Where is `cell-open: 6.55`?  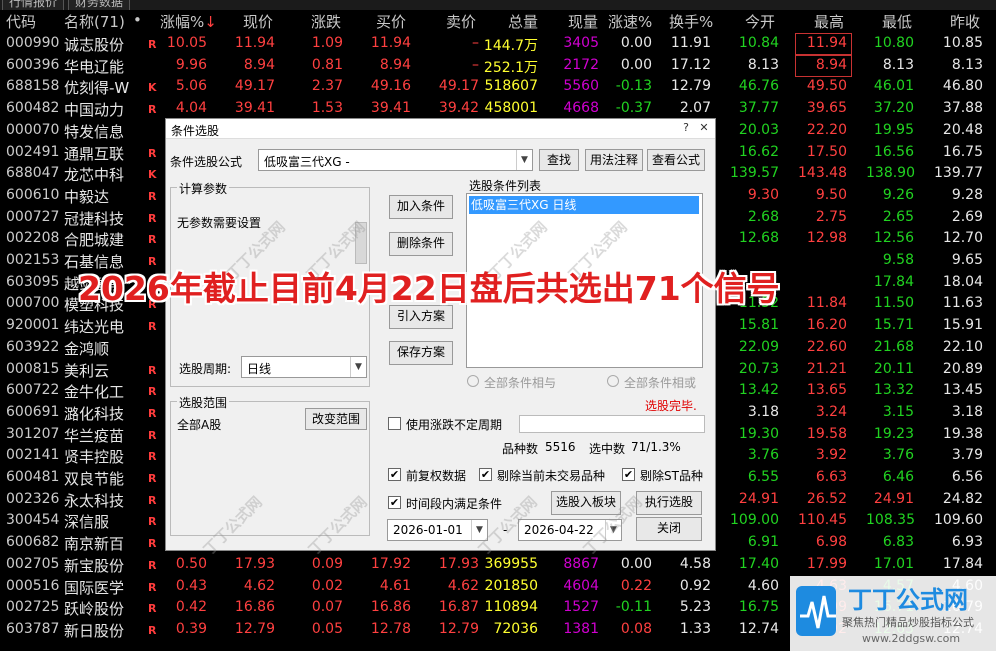 cell-open: 6.55 is located at coordinates (763, 477).